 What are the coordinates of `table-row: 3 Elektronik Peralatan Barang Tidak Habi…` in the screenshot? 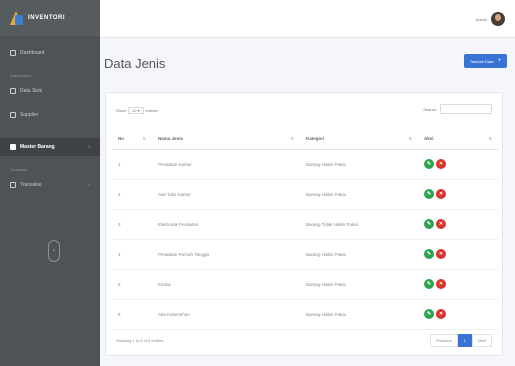 It's located at (305, 224).